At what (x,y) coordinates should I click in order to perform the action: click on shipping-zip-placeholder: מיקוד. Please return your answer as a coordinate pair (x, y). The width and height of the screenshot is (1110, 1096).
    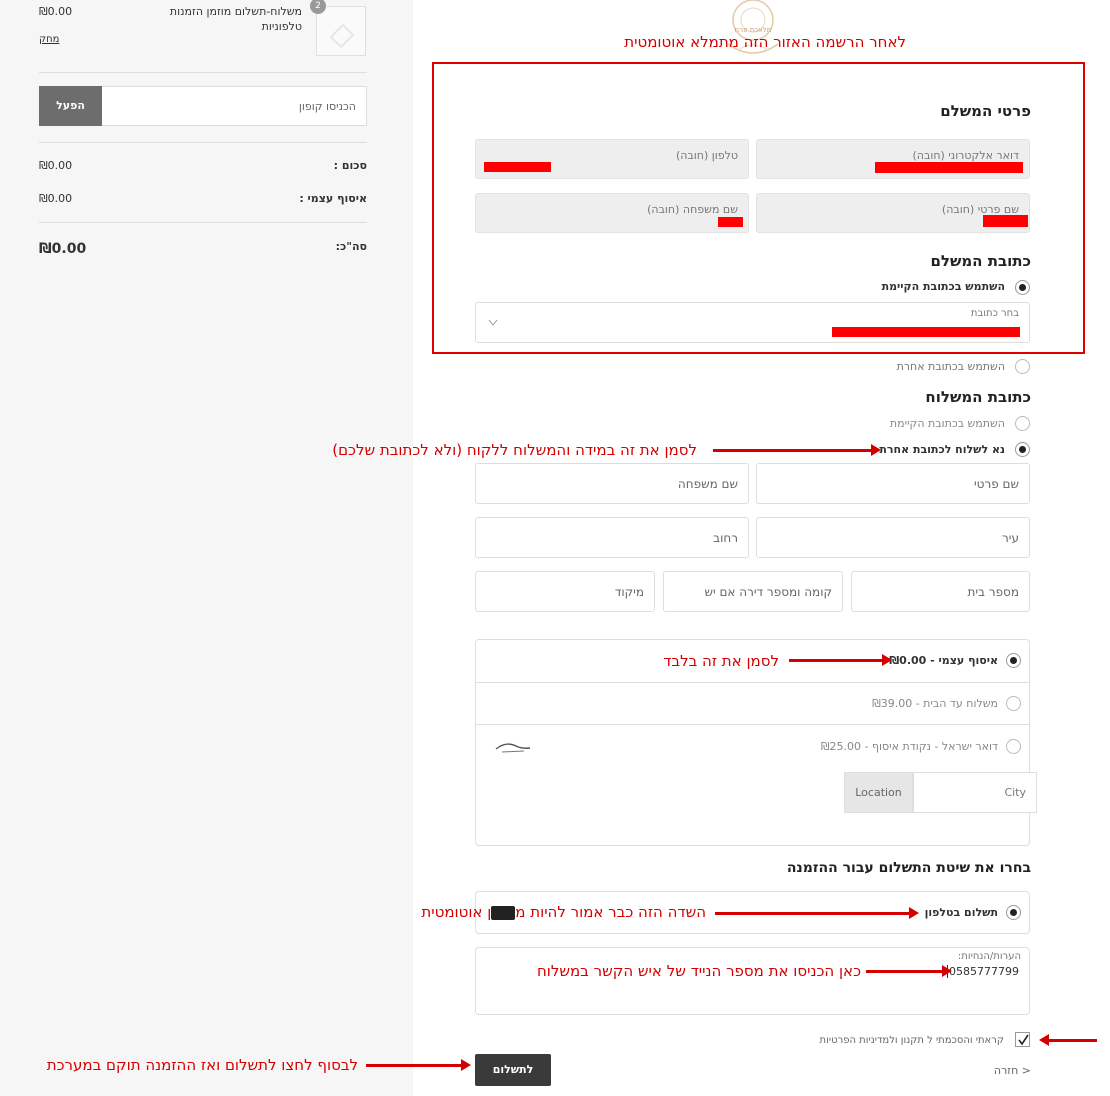
    Looking at the image, I should click on (629, 591).